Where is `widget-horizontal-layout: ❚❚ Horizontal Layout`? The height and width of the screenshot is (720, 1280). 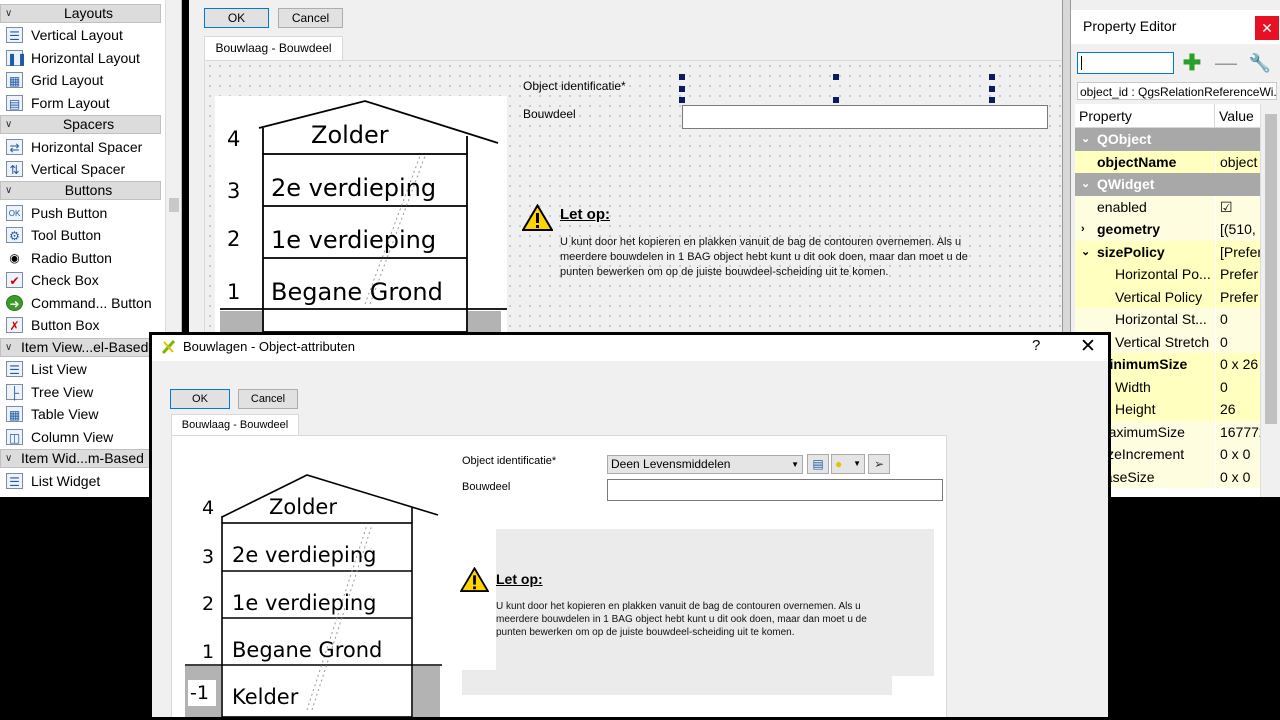 widget-horizontal-layout: ❚❚ Horizontal Layout is located at coordinates (80, 58).